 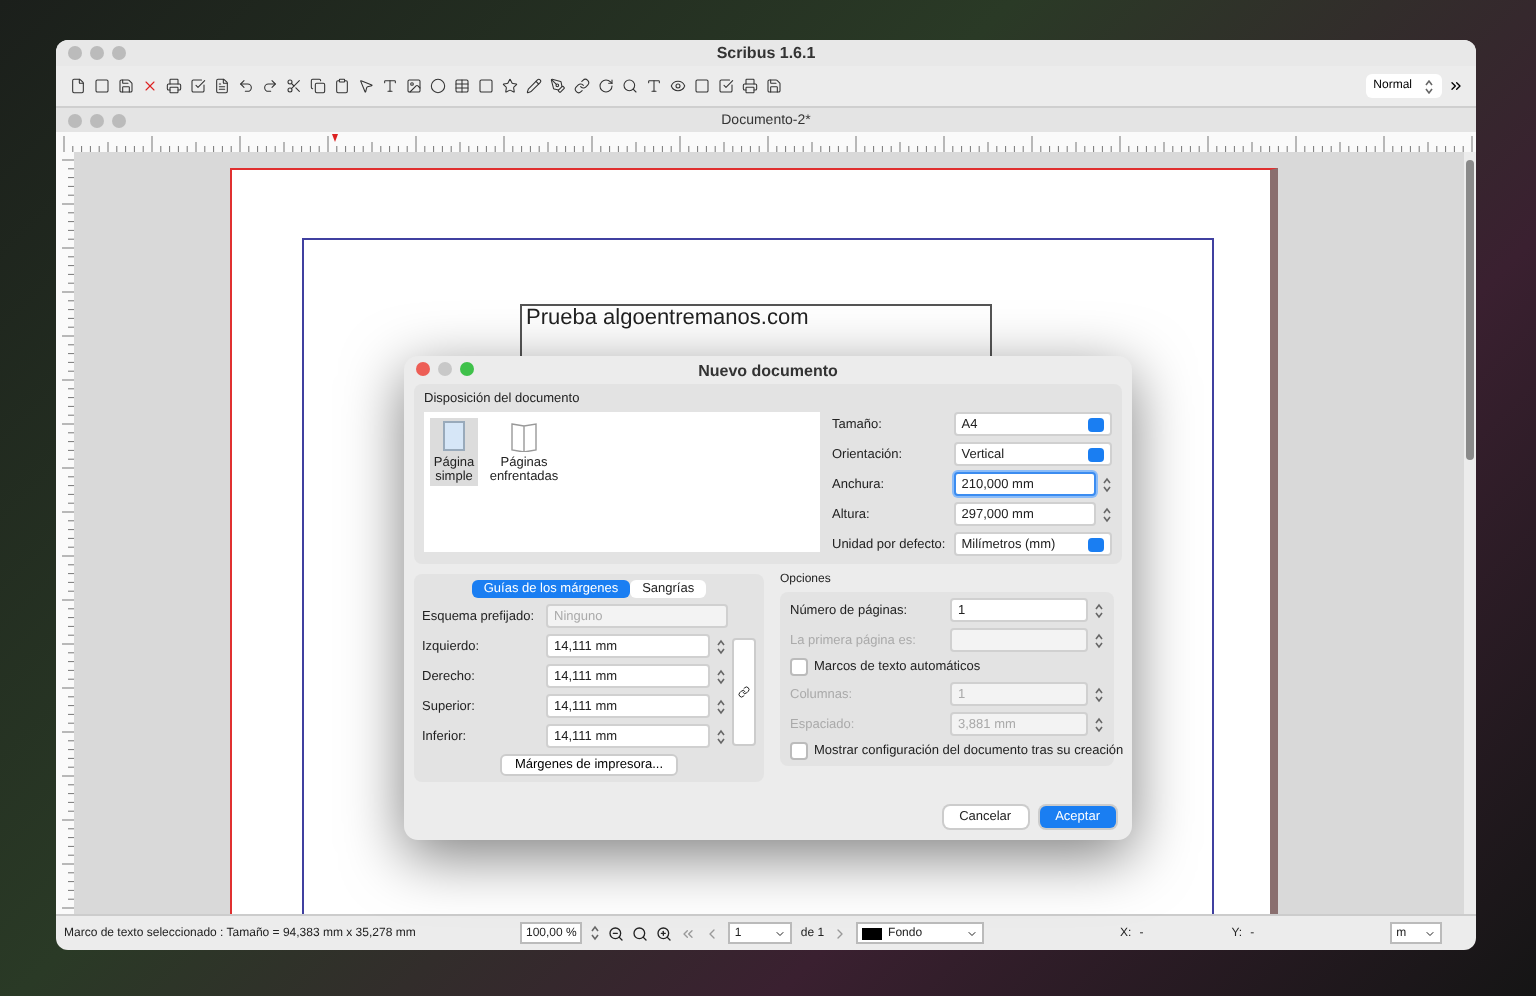 I want to click on circle-button, so click(x=437, y=86).